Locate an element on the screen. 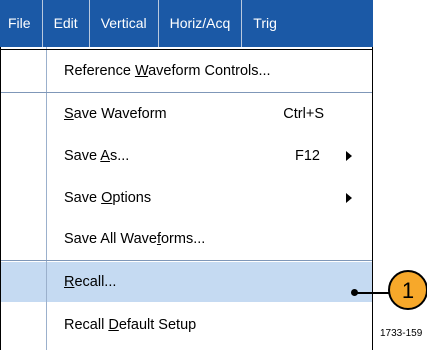 This screenshot has width=427, height=350. callout-number-badge: 1 is located at coordinates (407, 290).